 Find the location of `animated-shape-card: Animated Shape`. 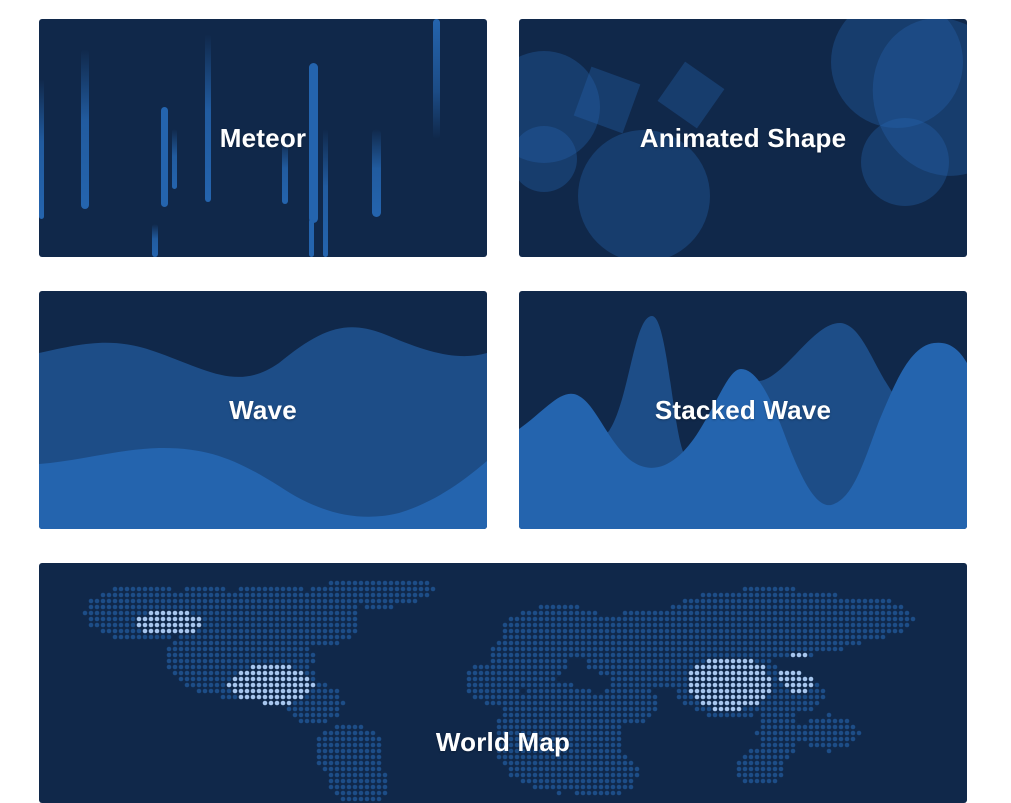

animated-shape-card: Animated Shape is located at coordinates (743, 138).